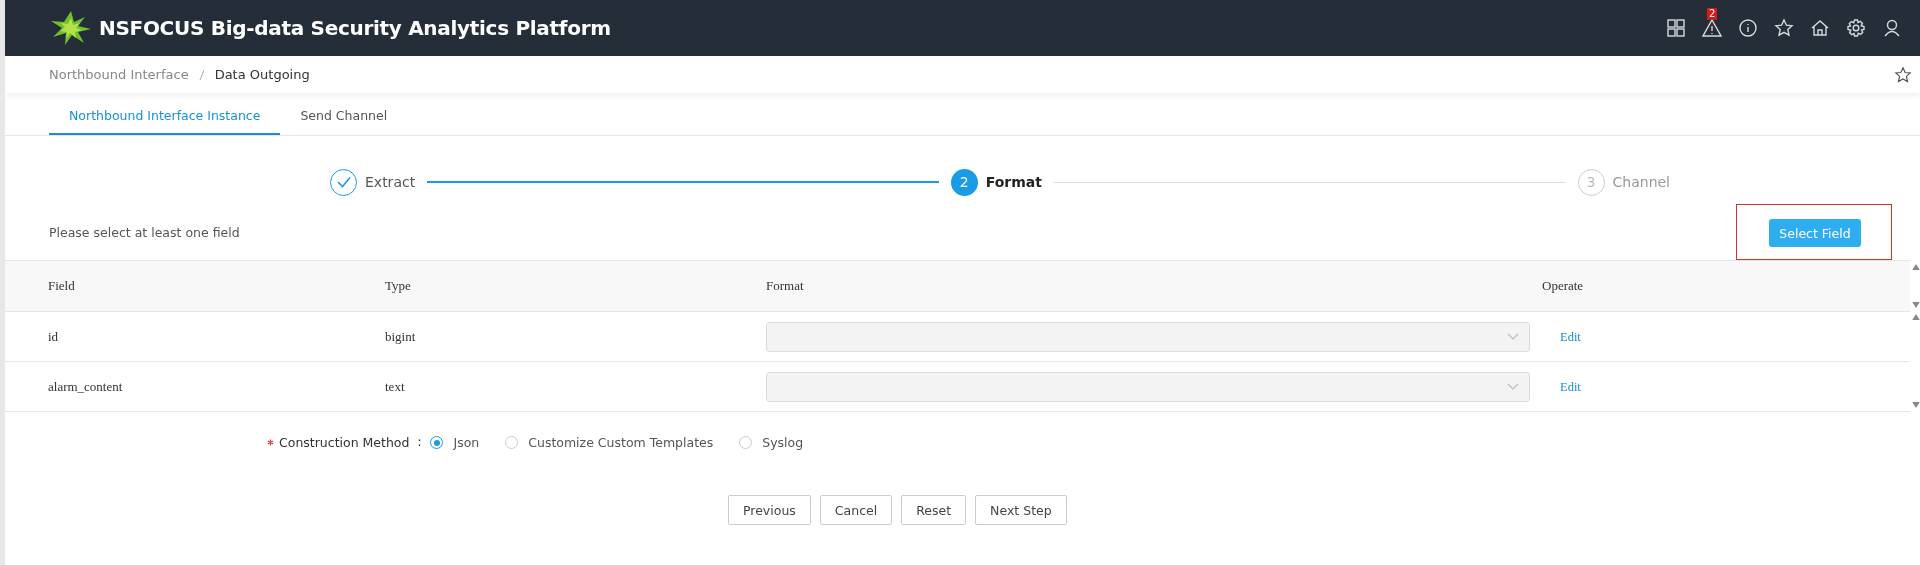 The image size is (1920, 565). What do you see at coordinates (85, 386) in the screenshot?
I see `table-cell-text: alarm_content` at bounding box center [85, 386].